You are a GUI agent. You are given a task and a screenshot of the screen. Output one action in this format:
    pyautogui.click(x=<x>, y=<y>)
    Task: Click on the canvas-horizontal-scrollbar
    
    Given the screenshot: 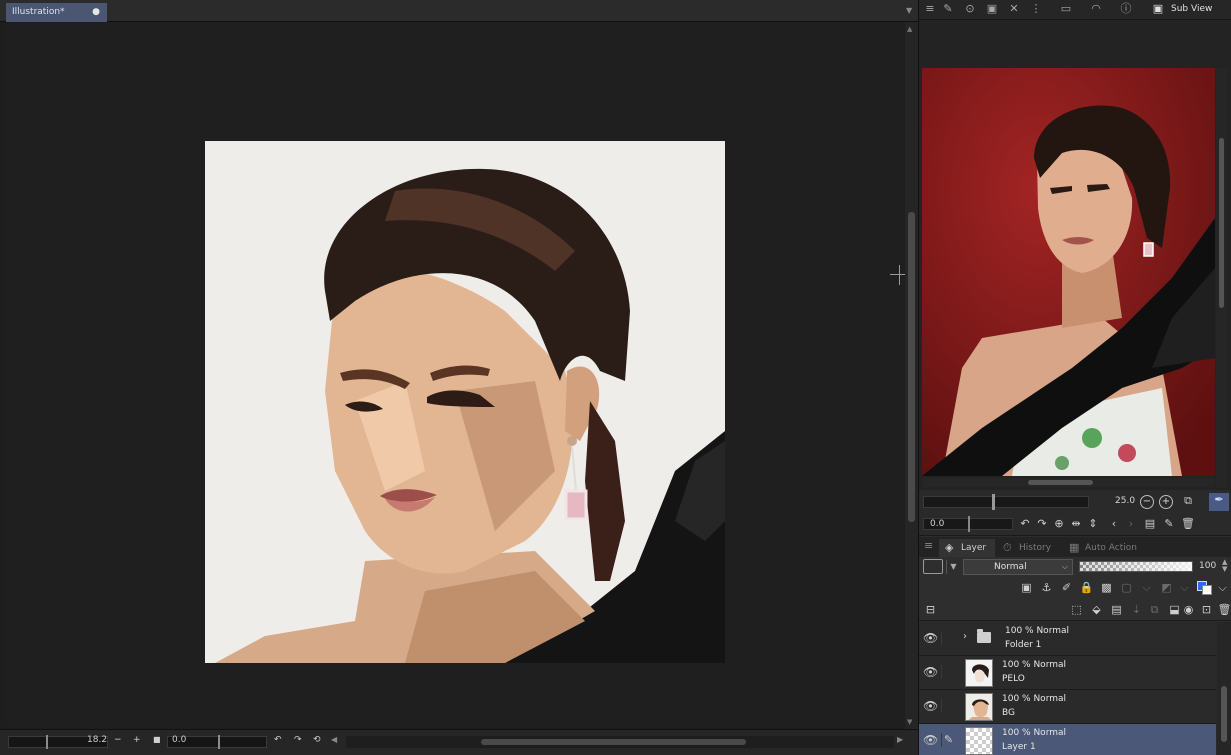 What is the action you would take?
    pyautogui.click(x=620, y=742)
    